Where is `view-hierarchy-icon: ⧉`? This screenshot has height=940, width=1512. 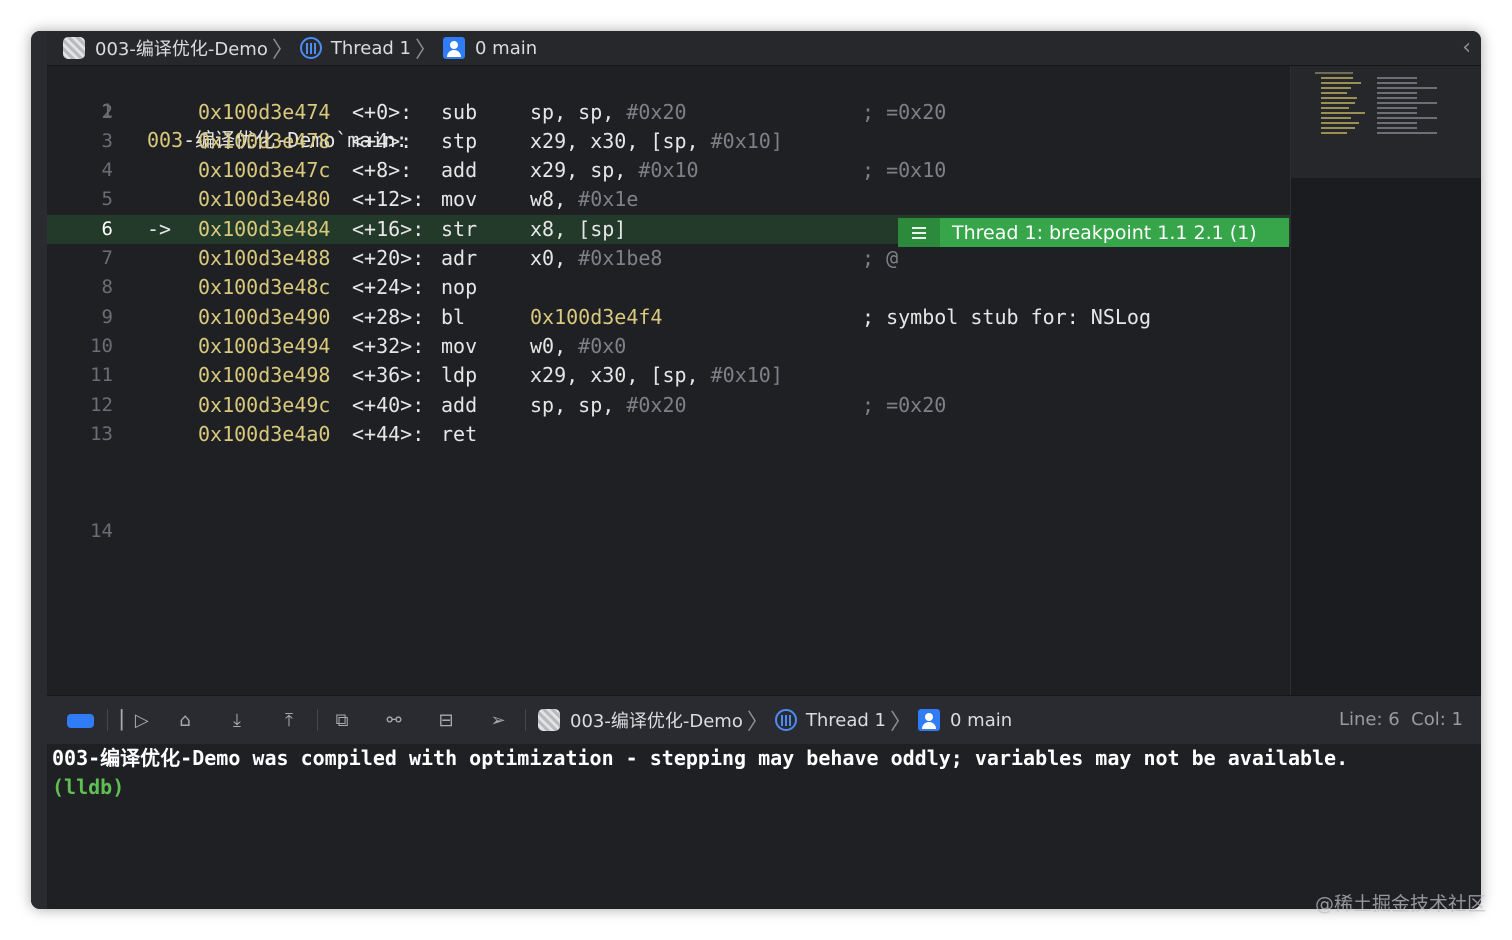
view-hierarchy-icon: ⧉ is located at coordinates (342, 721).